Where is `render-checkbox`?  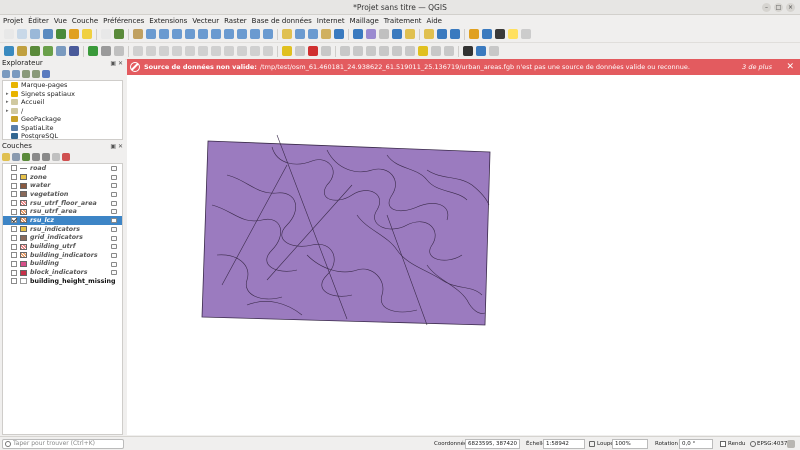 render-checkbox is located at coordinates (723, 444).